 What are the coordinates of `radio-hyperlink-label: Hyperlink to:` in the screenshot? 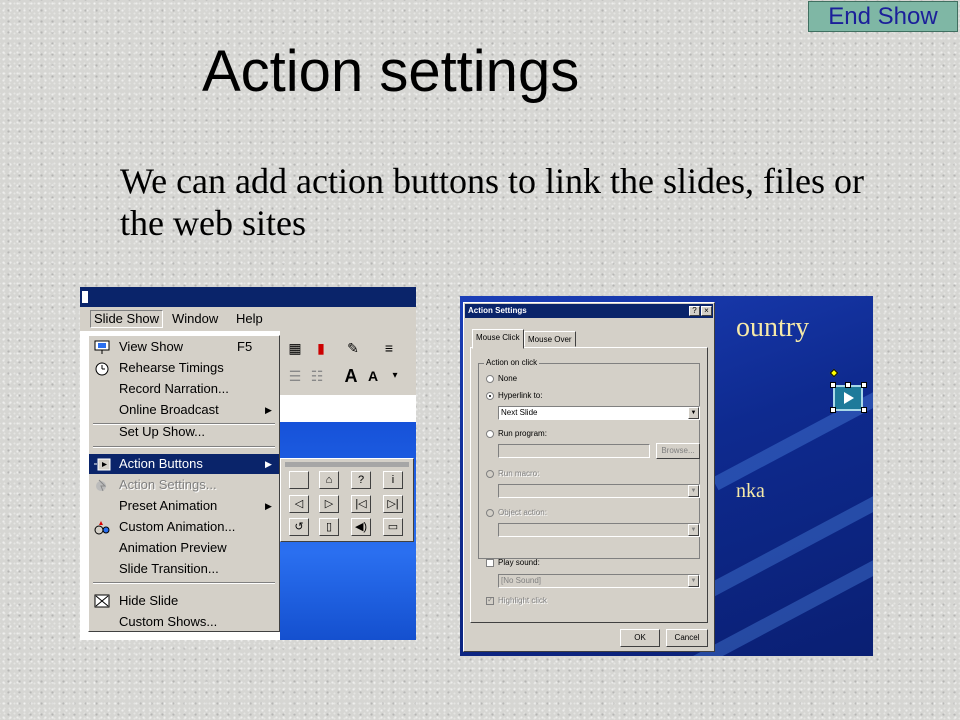 It's located at (520, 395).